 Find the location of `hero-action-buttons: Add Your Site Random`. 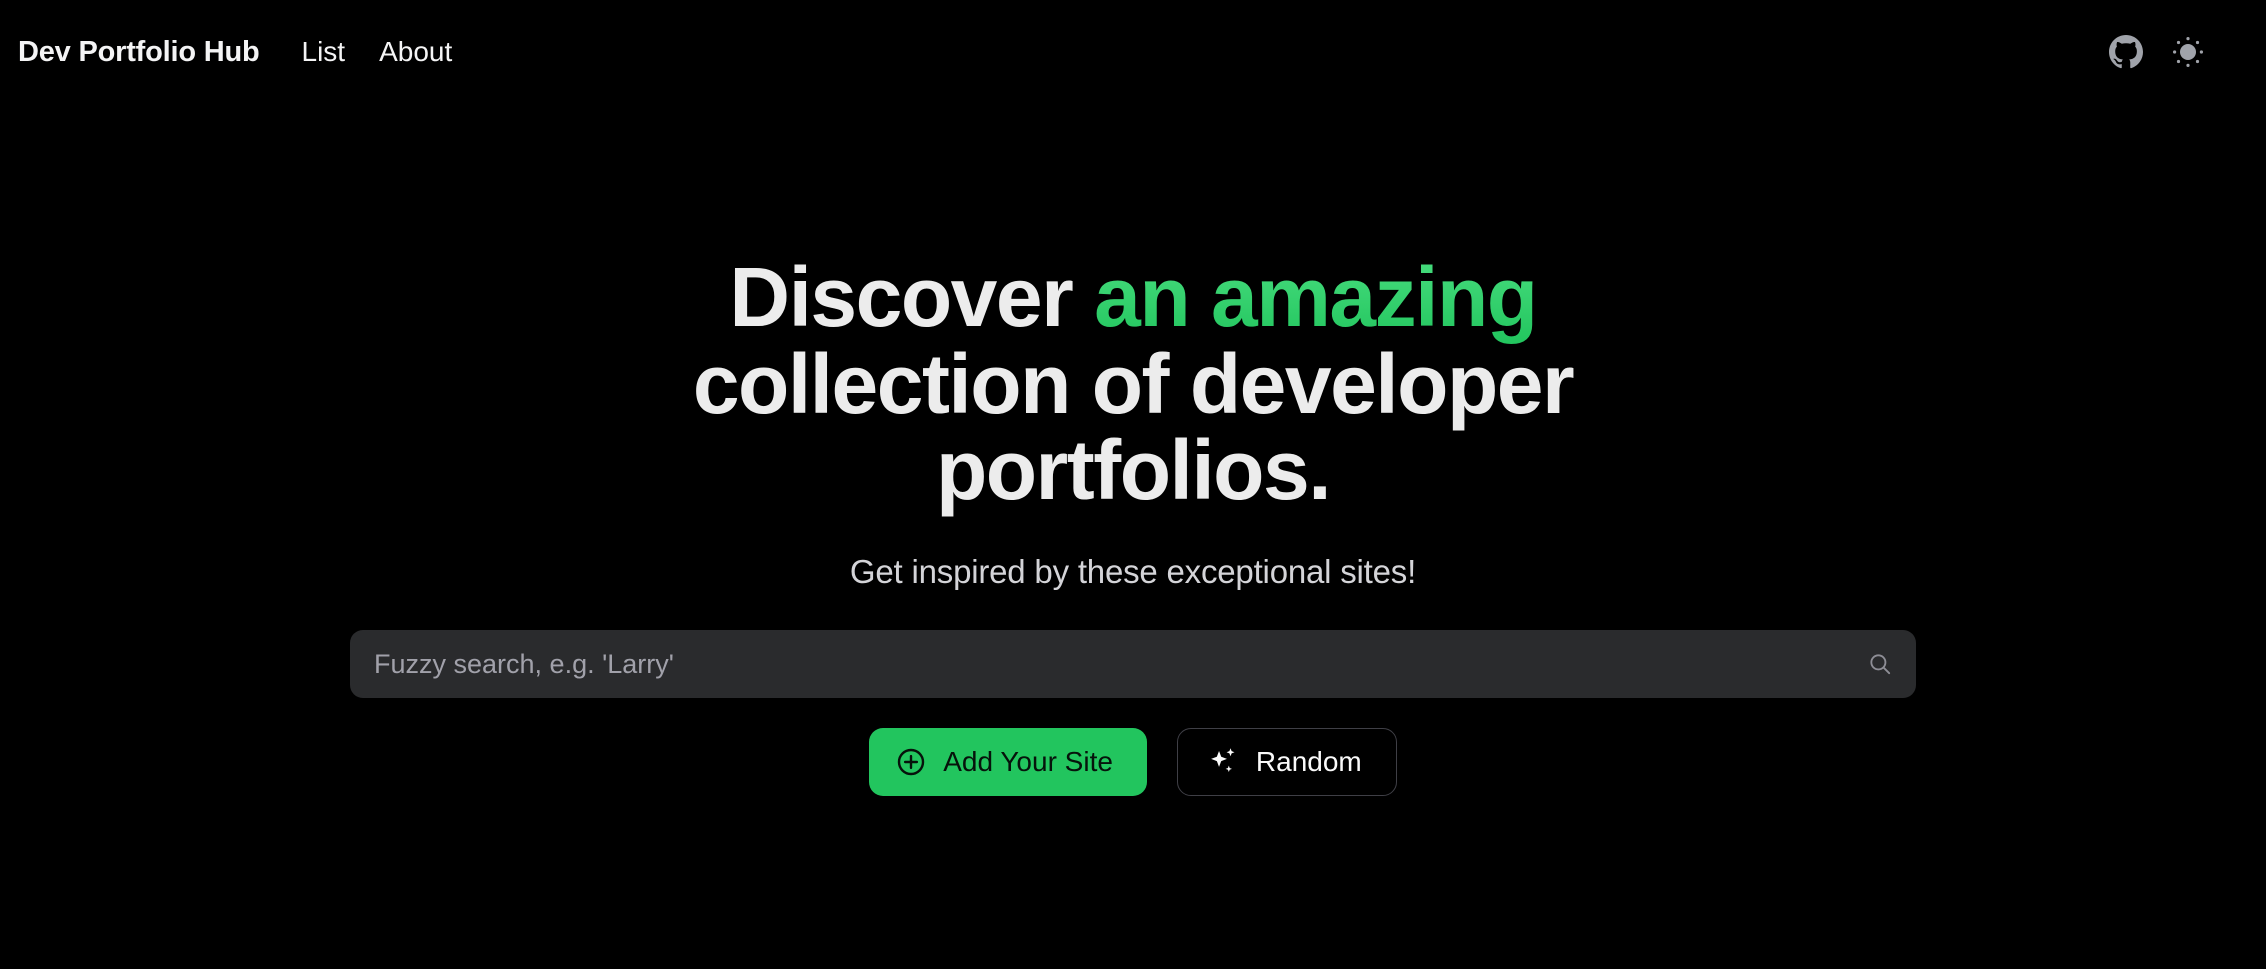

hero-action-buttons: Add Your Site Random is located at coordinates (1133, 762).